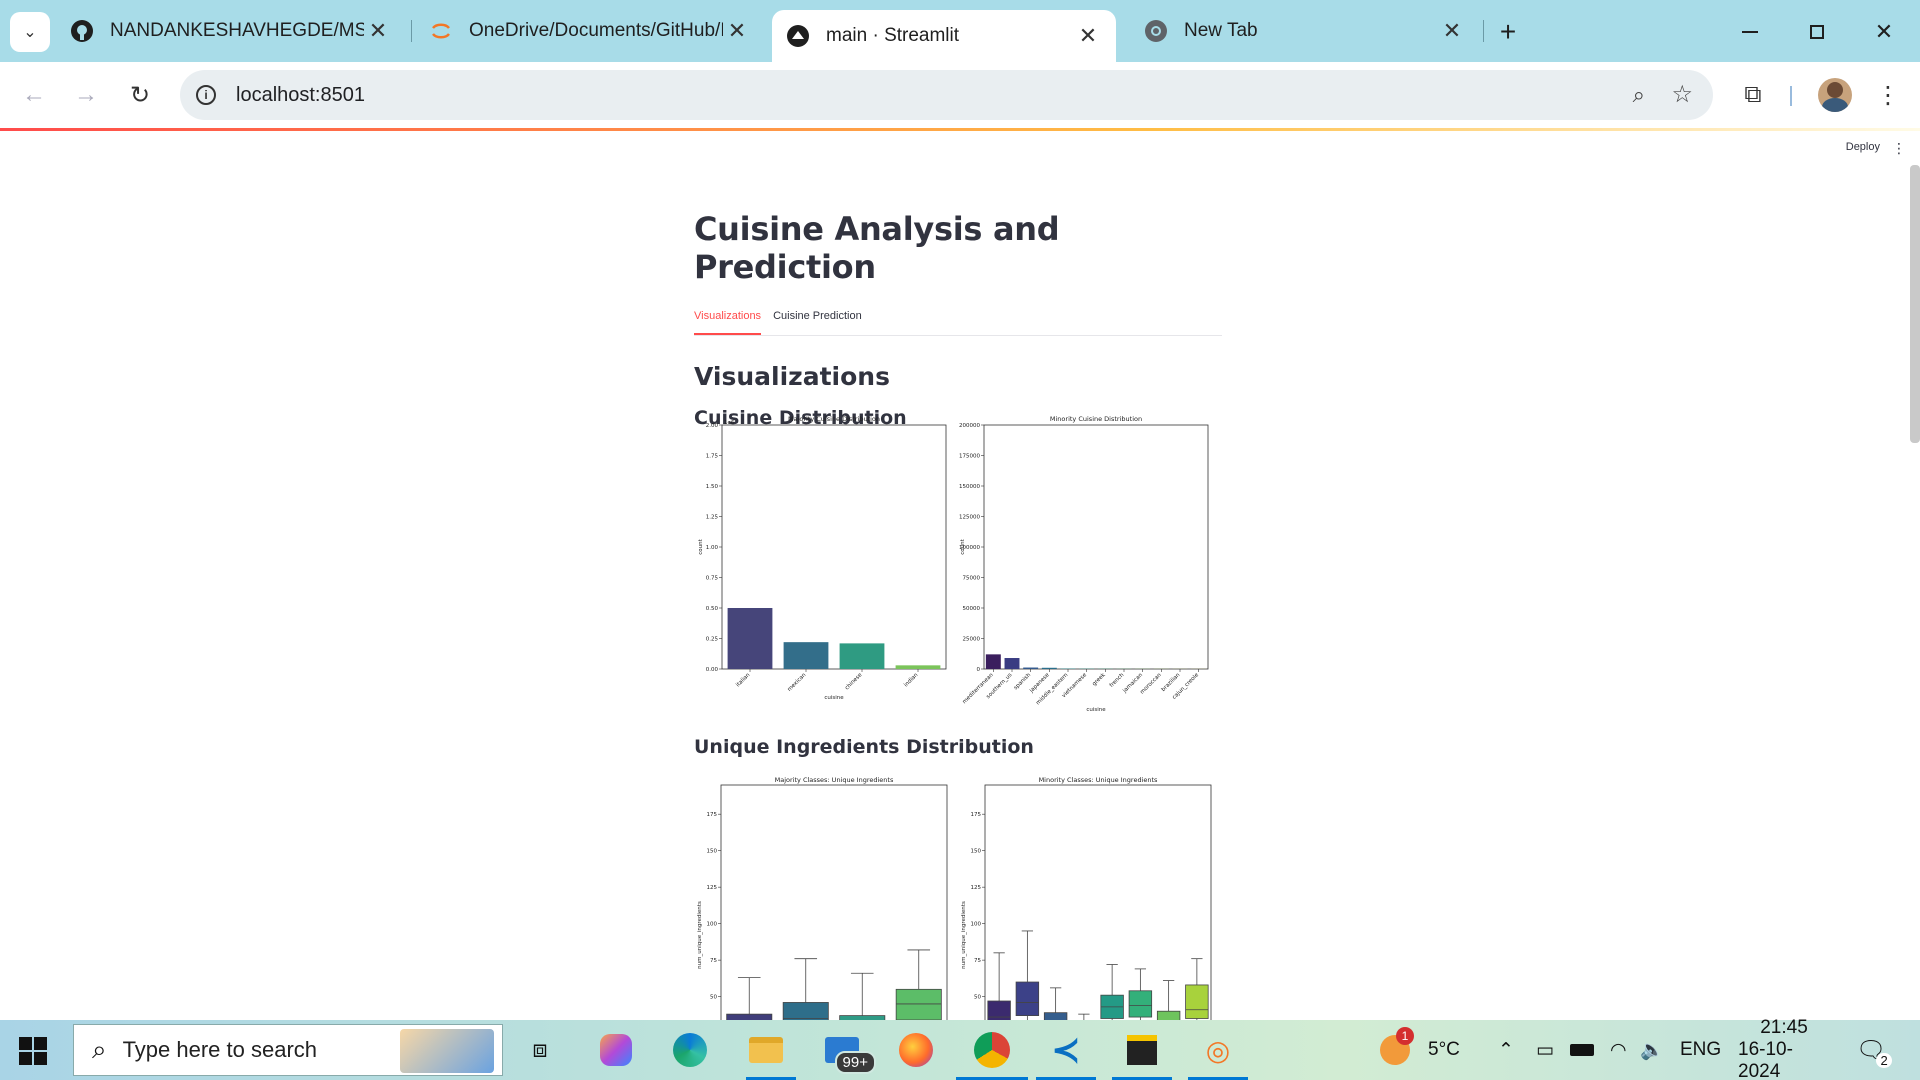  I want to click on bookmark-star-icon: ☆, so click(1682, 94).